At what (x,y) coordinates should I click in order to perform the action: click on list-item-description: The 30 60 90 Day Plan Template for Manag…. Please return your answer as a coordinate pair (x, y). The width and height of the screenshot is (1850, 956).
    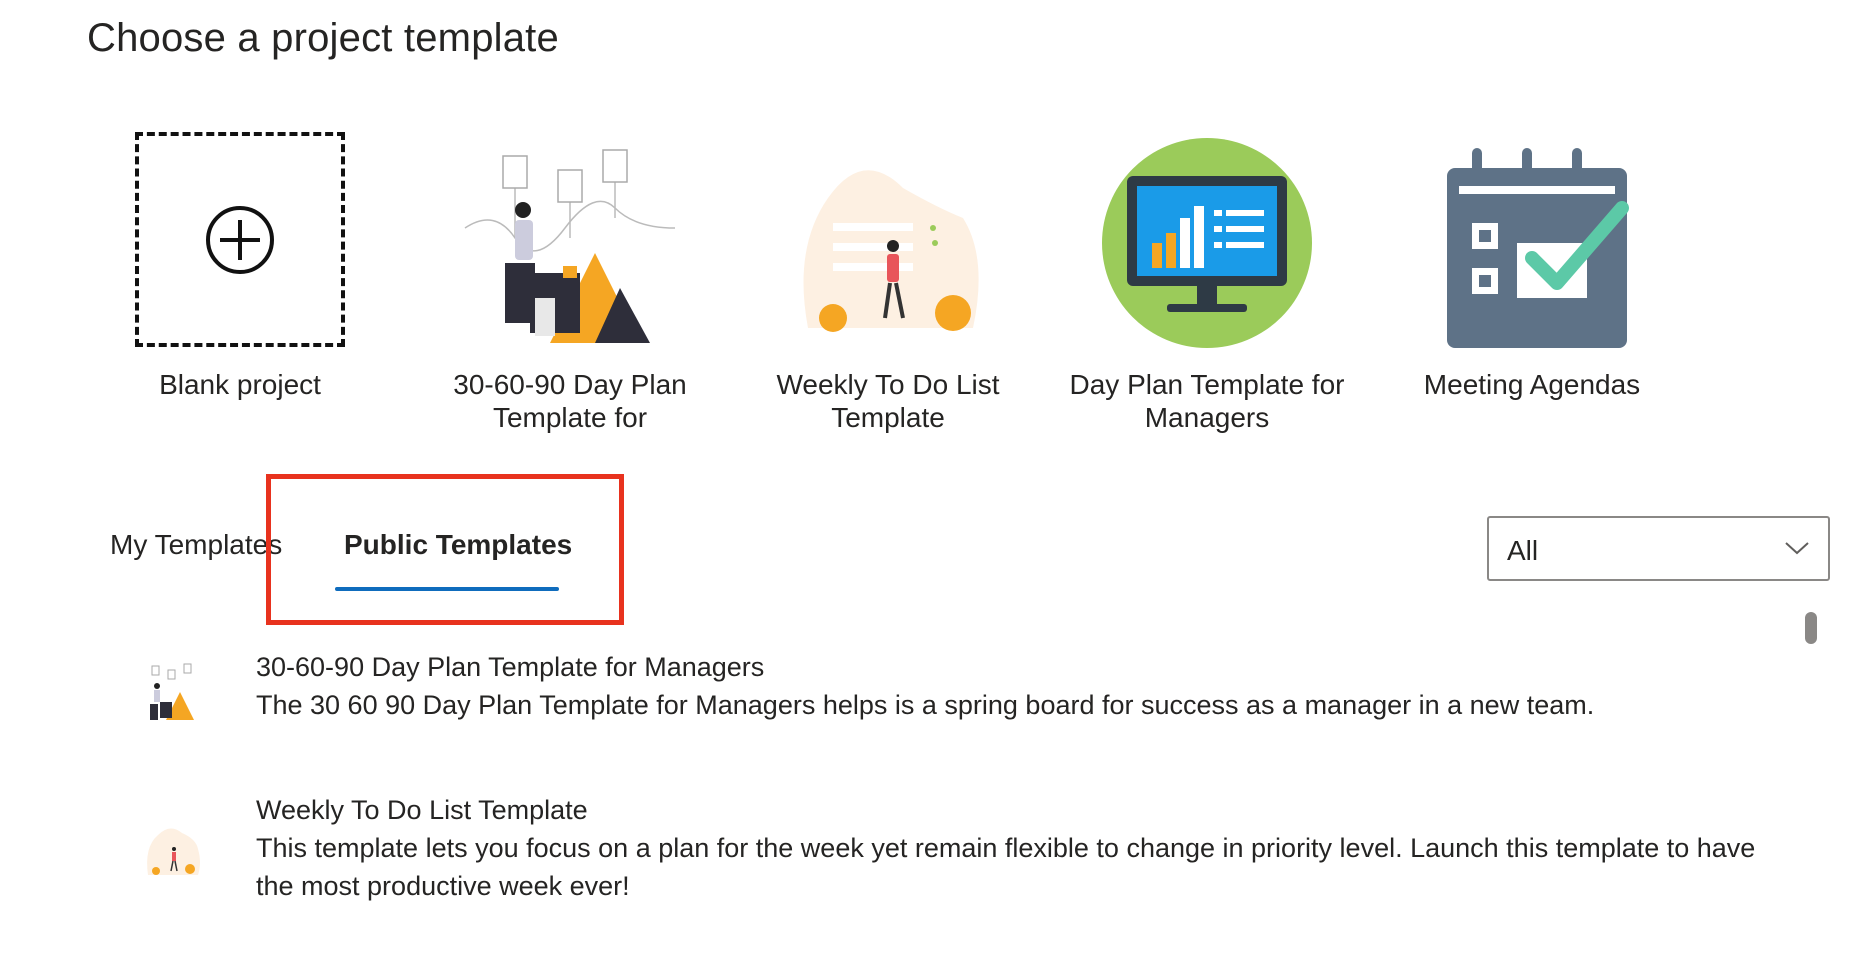
    Looking at the image, I should click on (925, 705).